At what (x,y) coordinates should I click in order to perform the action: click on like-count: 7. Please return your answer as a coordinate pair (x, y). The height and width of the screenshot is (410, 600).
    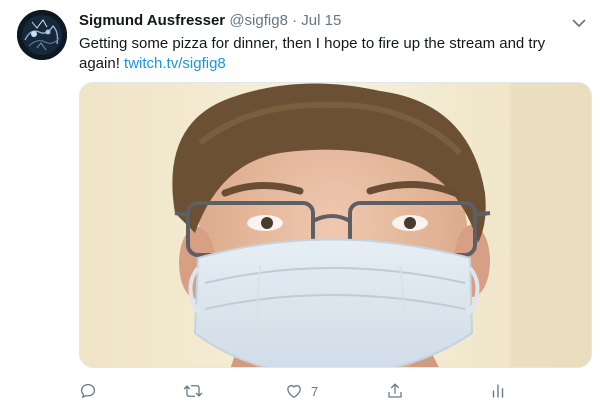
    Looking at the image, I should click on (315, 391).